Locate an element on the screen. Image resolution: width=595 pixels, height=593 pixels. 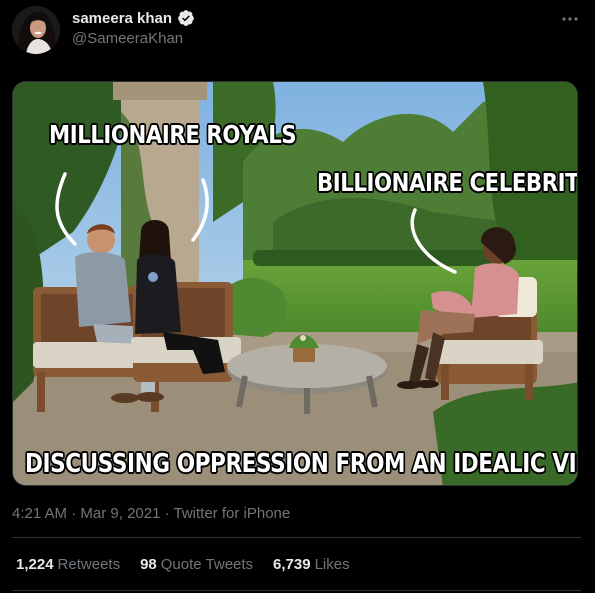
likes-count: 6,739 is located at coordinates (292, 564).